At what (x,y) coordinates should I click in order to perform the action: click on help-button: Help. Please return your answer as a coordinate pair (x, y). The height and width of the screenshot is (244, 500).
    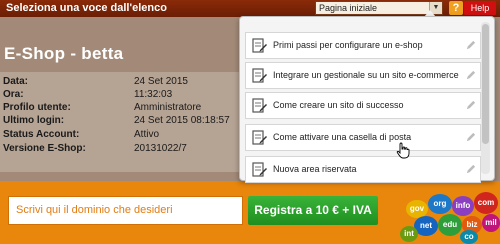
    Looking at the image, I should click on (480, 8).